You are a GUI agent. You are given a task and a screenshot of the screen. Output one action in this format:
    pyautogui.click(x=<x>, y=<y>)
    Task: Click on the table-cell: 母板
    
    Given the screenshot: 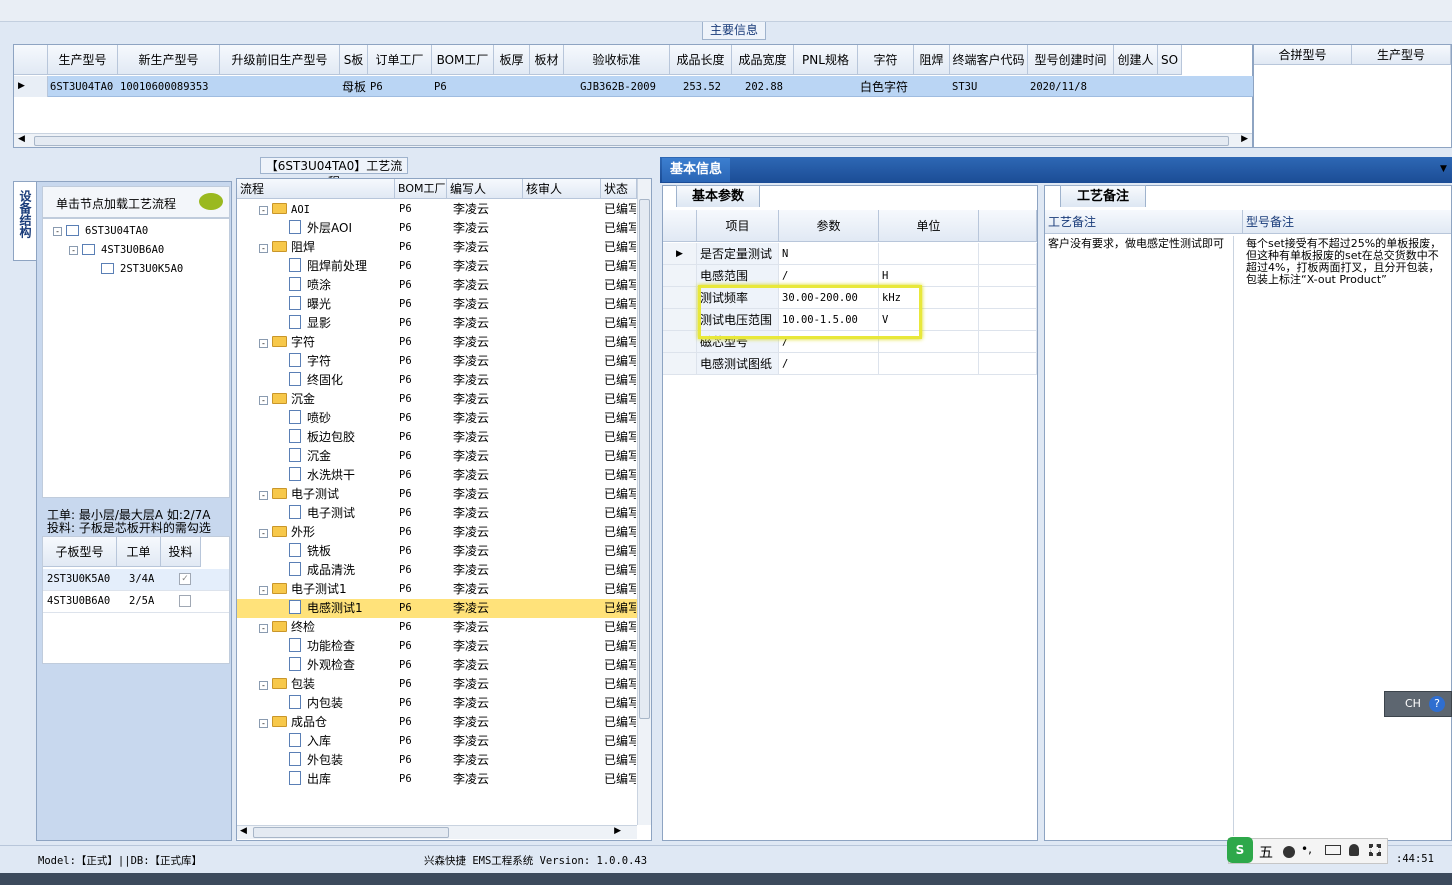 What is the action you would take?
    pyautogui.click(x=355, y=87)
    